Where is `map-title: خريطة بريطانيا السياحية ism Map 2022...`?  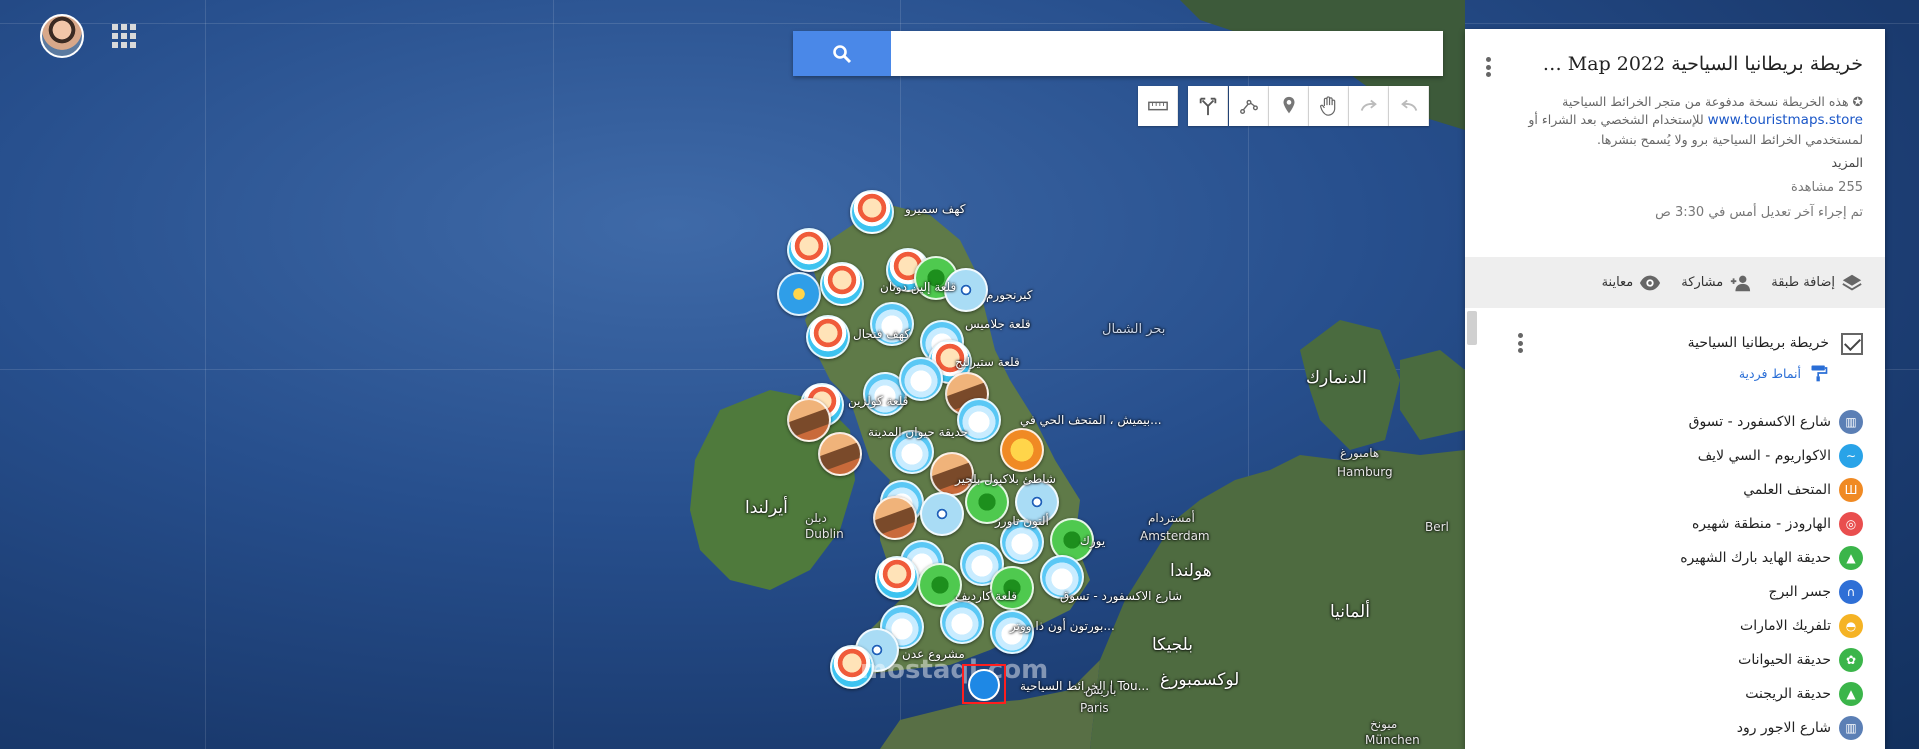 map-title: خريطة بريطانيا السياحية ism Map 2022... is located at coordinates (1698, 64).